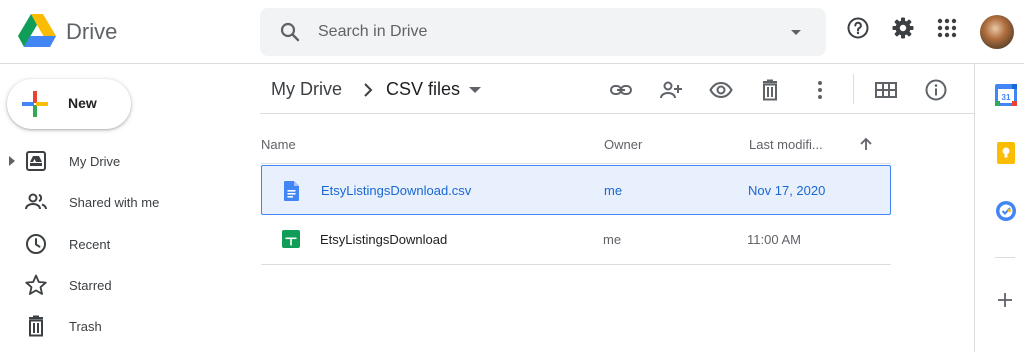  What do you see at coordinates (290, 32) in the screenshot?
I see `search-icon` at bounding box center [290, 32].